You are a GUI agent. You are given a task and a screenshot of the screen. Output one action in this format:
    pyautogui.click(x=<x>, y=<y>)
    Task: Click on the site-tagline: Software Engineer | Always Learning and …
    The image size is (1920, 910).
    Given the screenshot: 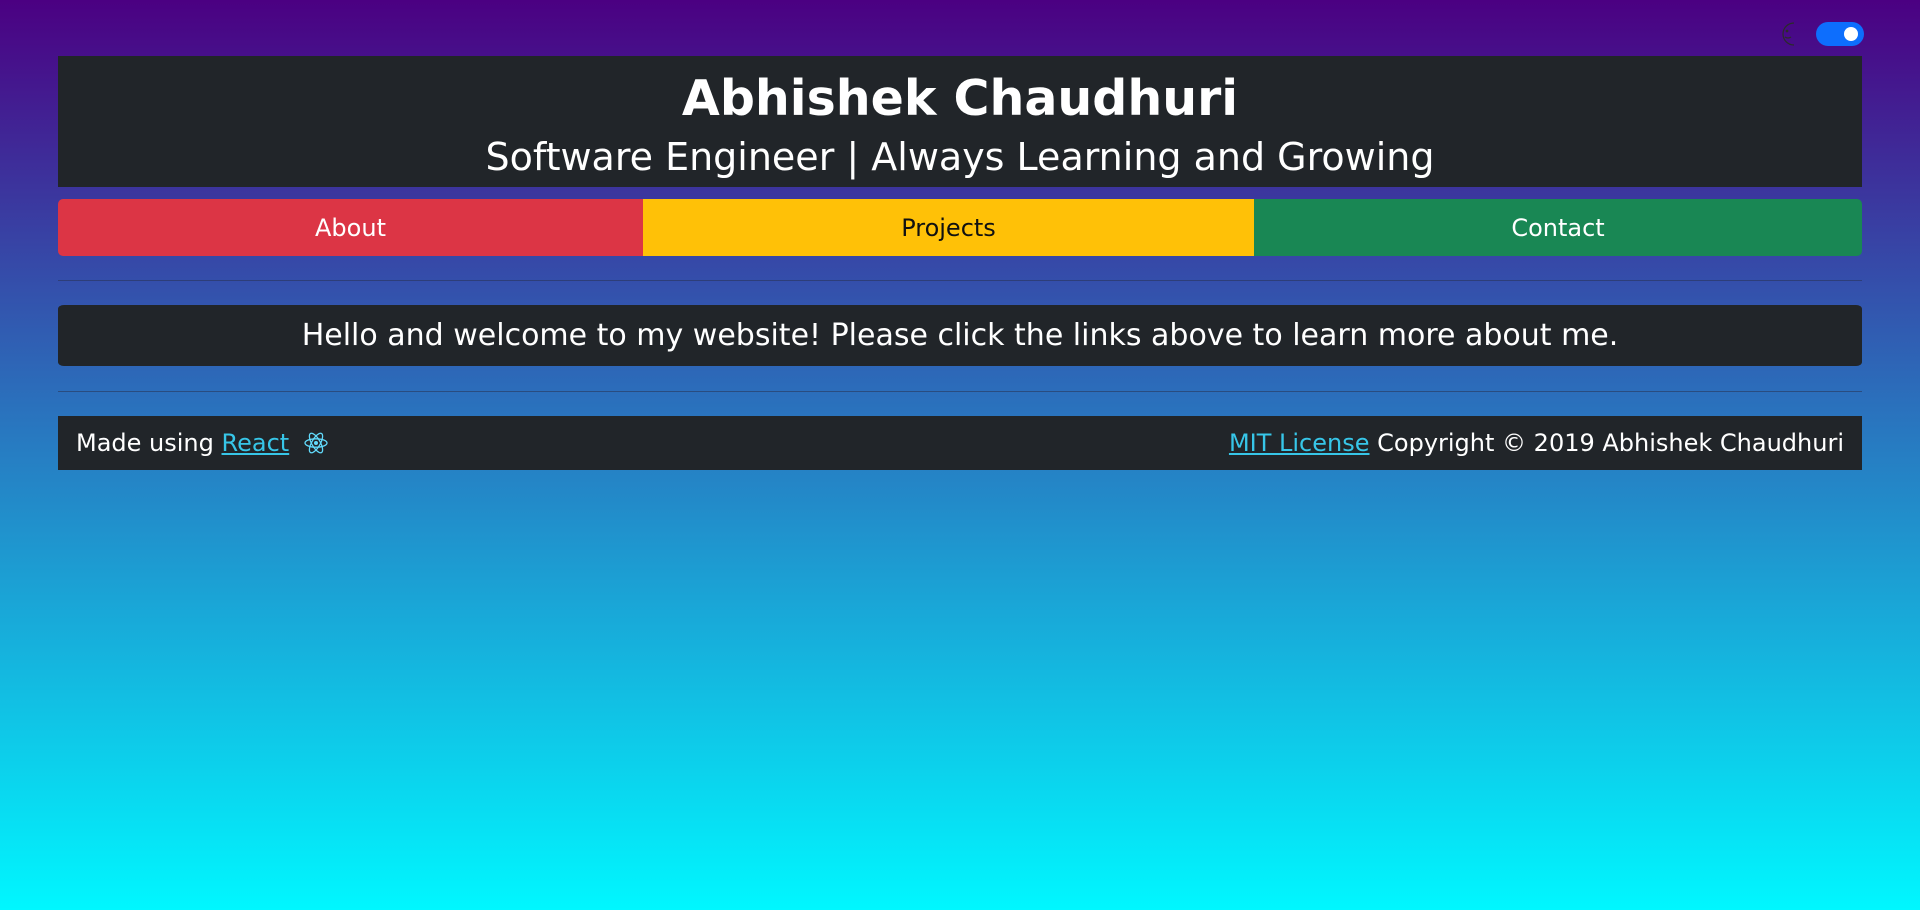 What is the action you would take?
    pyautogui.click(x=960, y=157)
    